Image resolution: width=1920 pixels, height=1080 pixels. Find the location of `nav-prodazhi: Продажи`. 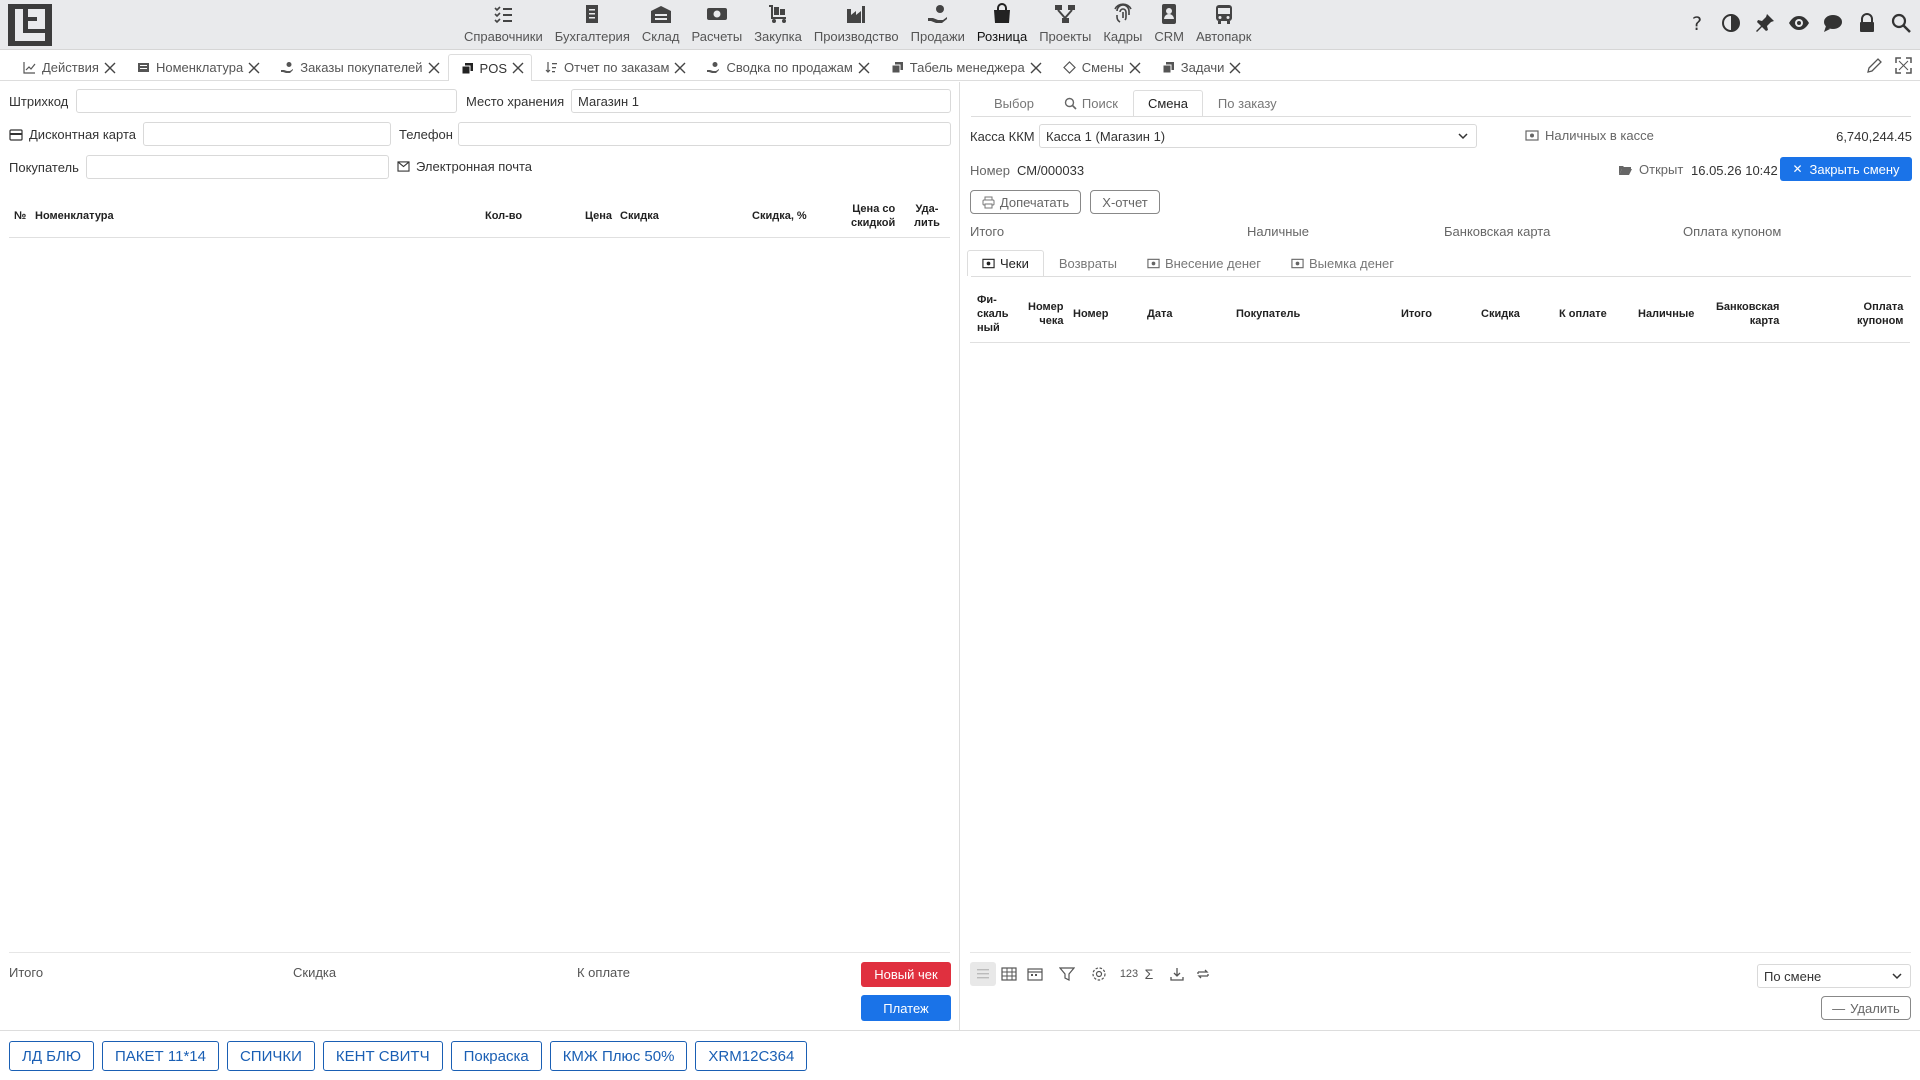

nav-prodazhi: Продажи is located at coordinates (938, 25).